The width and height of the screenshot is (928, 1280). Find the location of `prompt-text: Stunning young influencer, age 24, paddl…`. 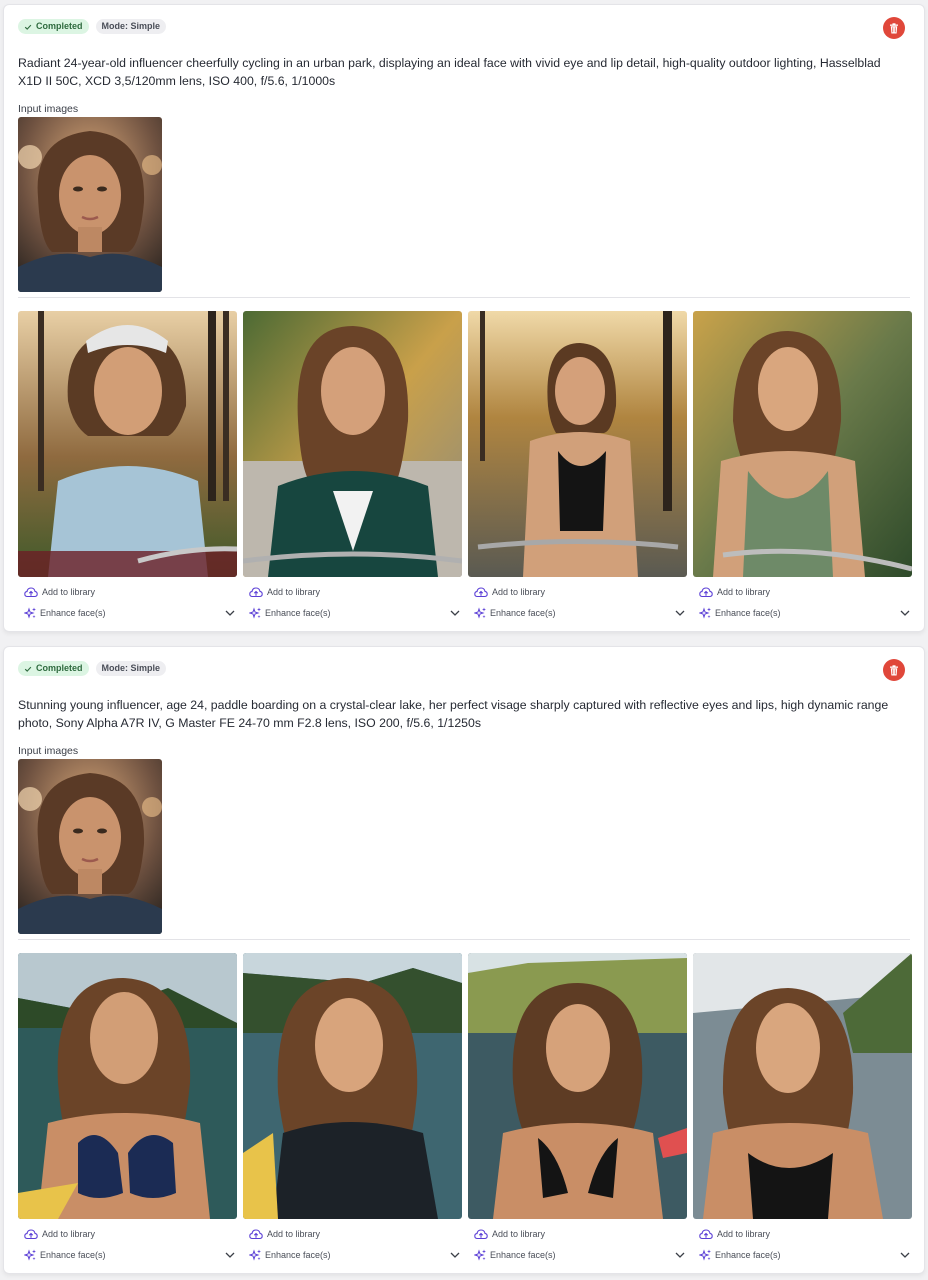

prompt-text: Stunning young influencer, age 24, paddl… is located at coordinates (453, 714).